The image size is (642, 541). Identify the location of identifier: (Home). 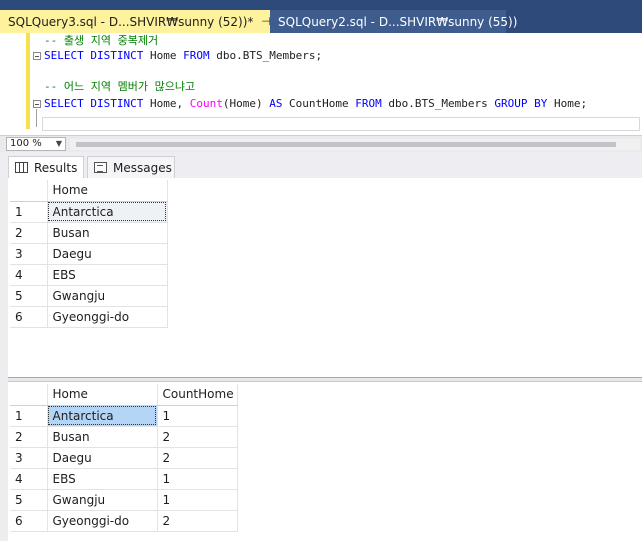
(246, 103).